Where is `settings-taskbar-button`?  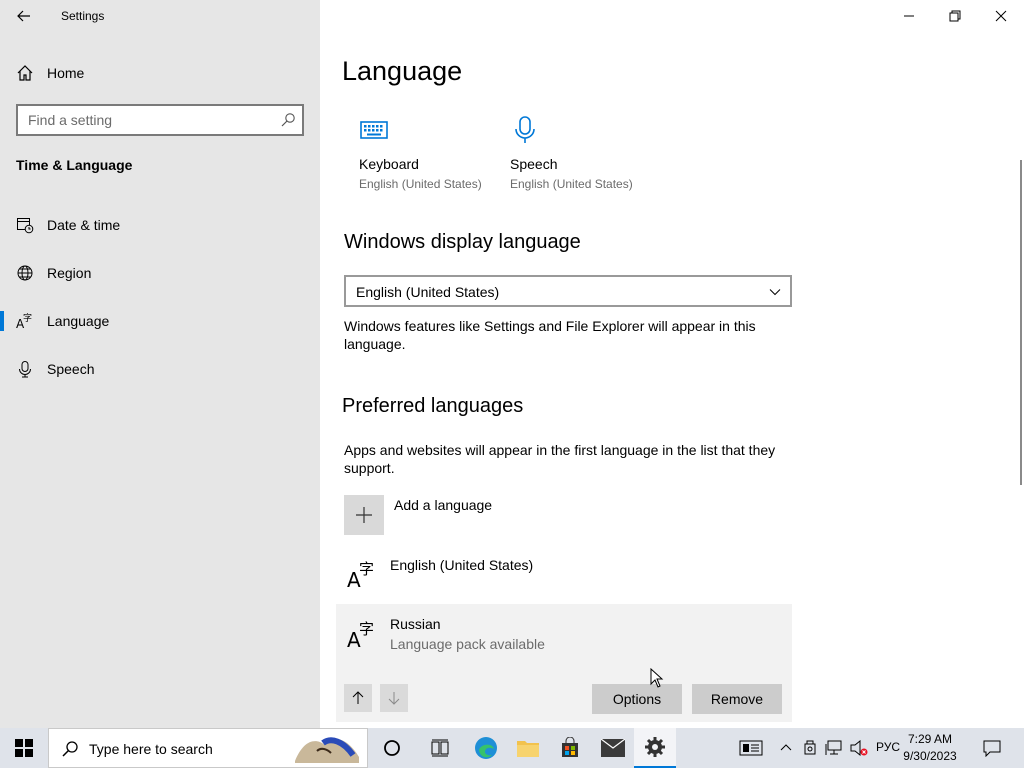 settings-taskbar-button is located at coordinates (655, 748).